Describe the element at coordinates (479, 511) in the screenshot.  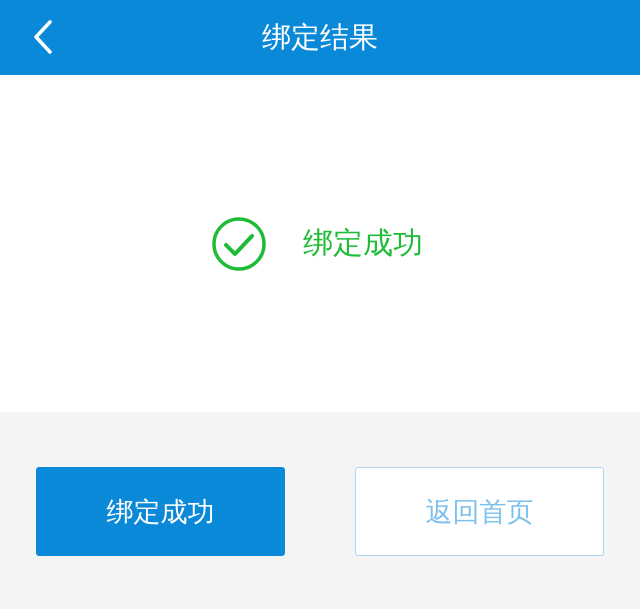
I see `action-button: 返回首页` at that location.